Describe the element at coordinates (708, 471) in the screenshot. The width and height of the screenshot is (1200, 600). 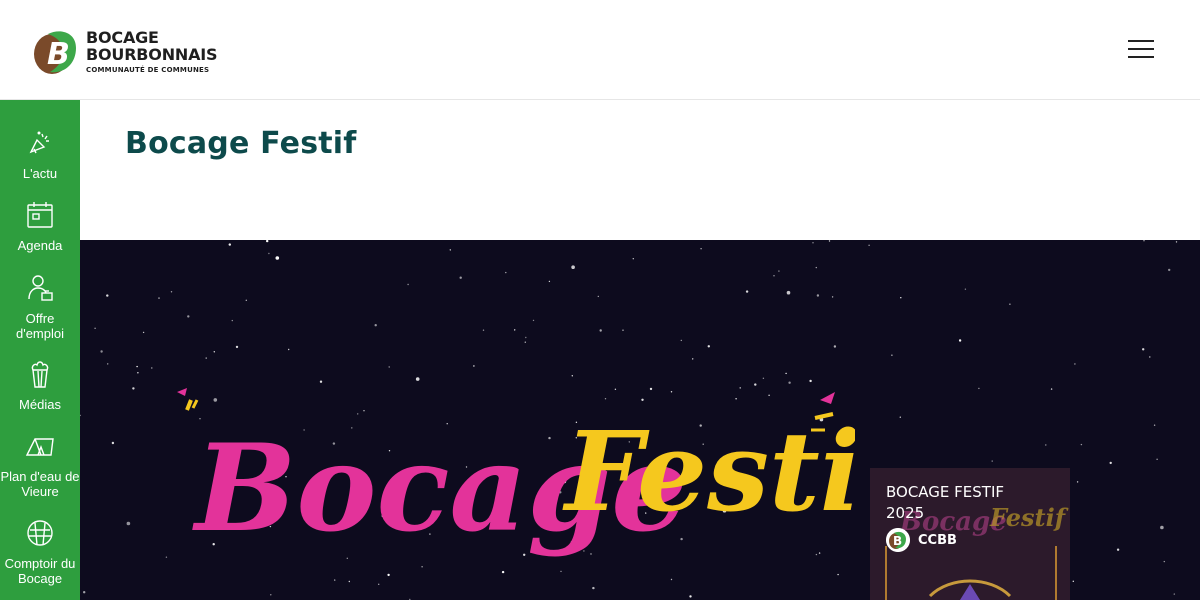
I see `logo-word-festif: Festif` at that location.